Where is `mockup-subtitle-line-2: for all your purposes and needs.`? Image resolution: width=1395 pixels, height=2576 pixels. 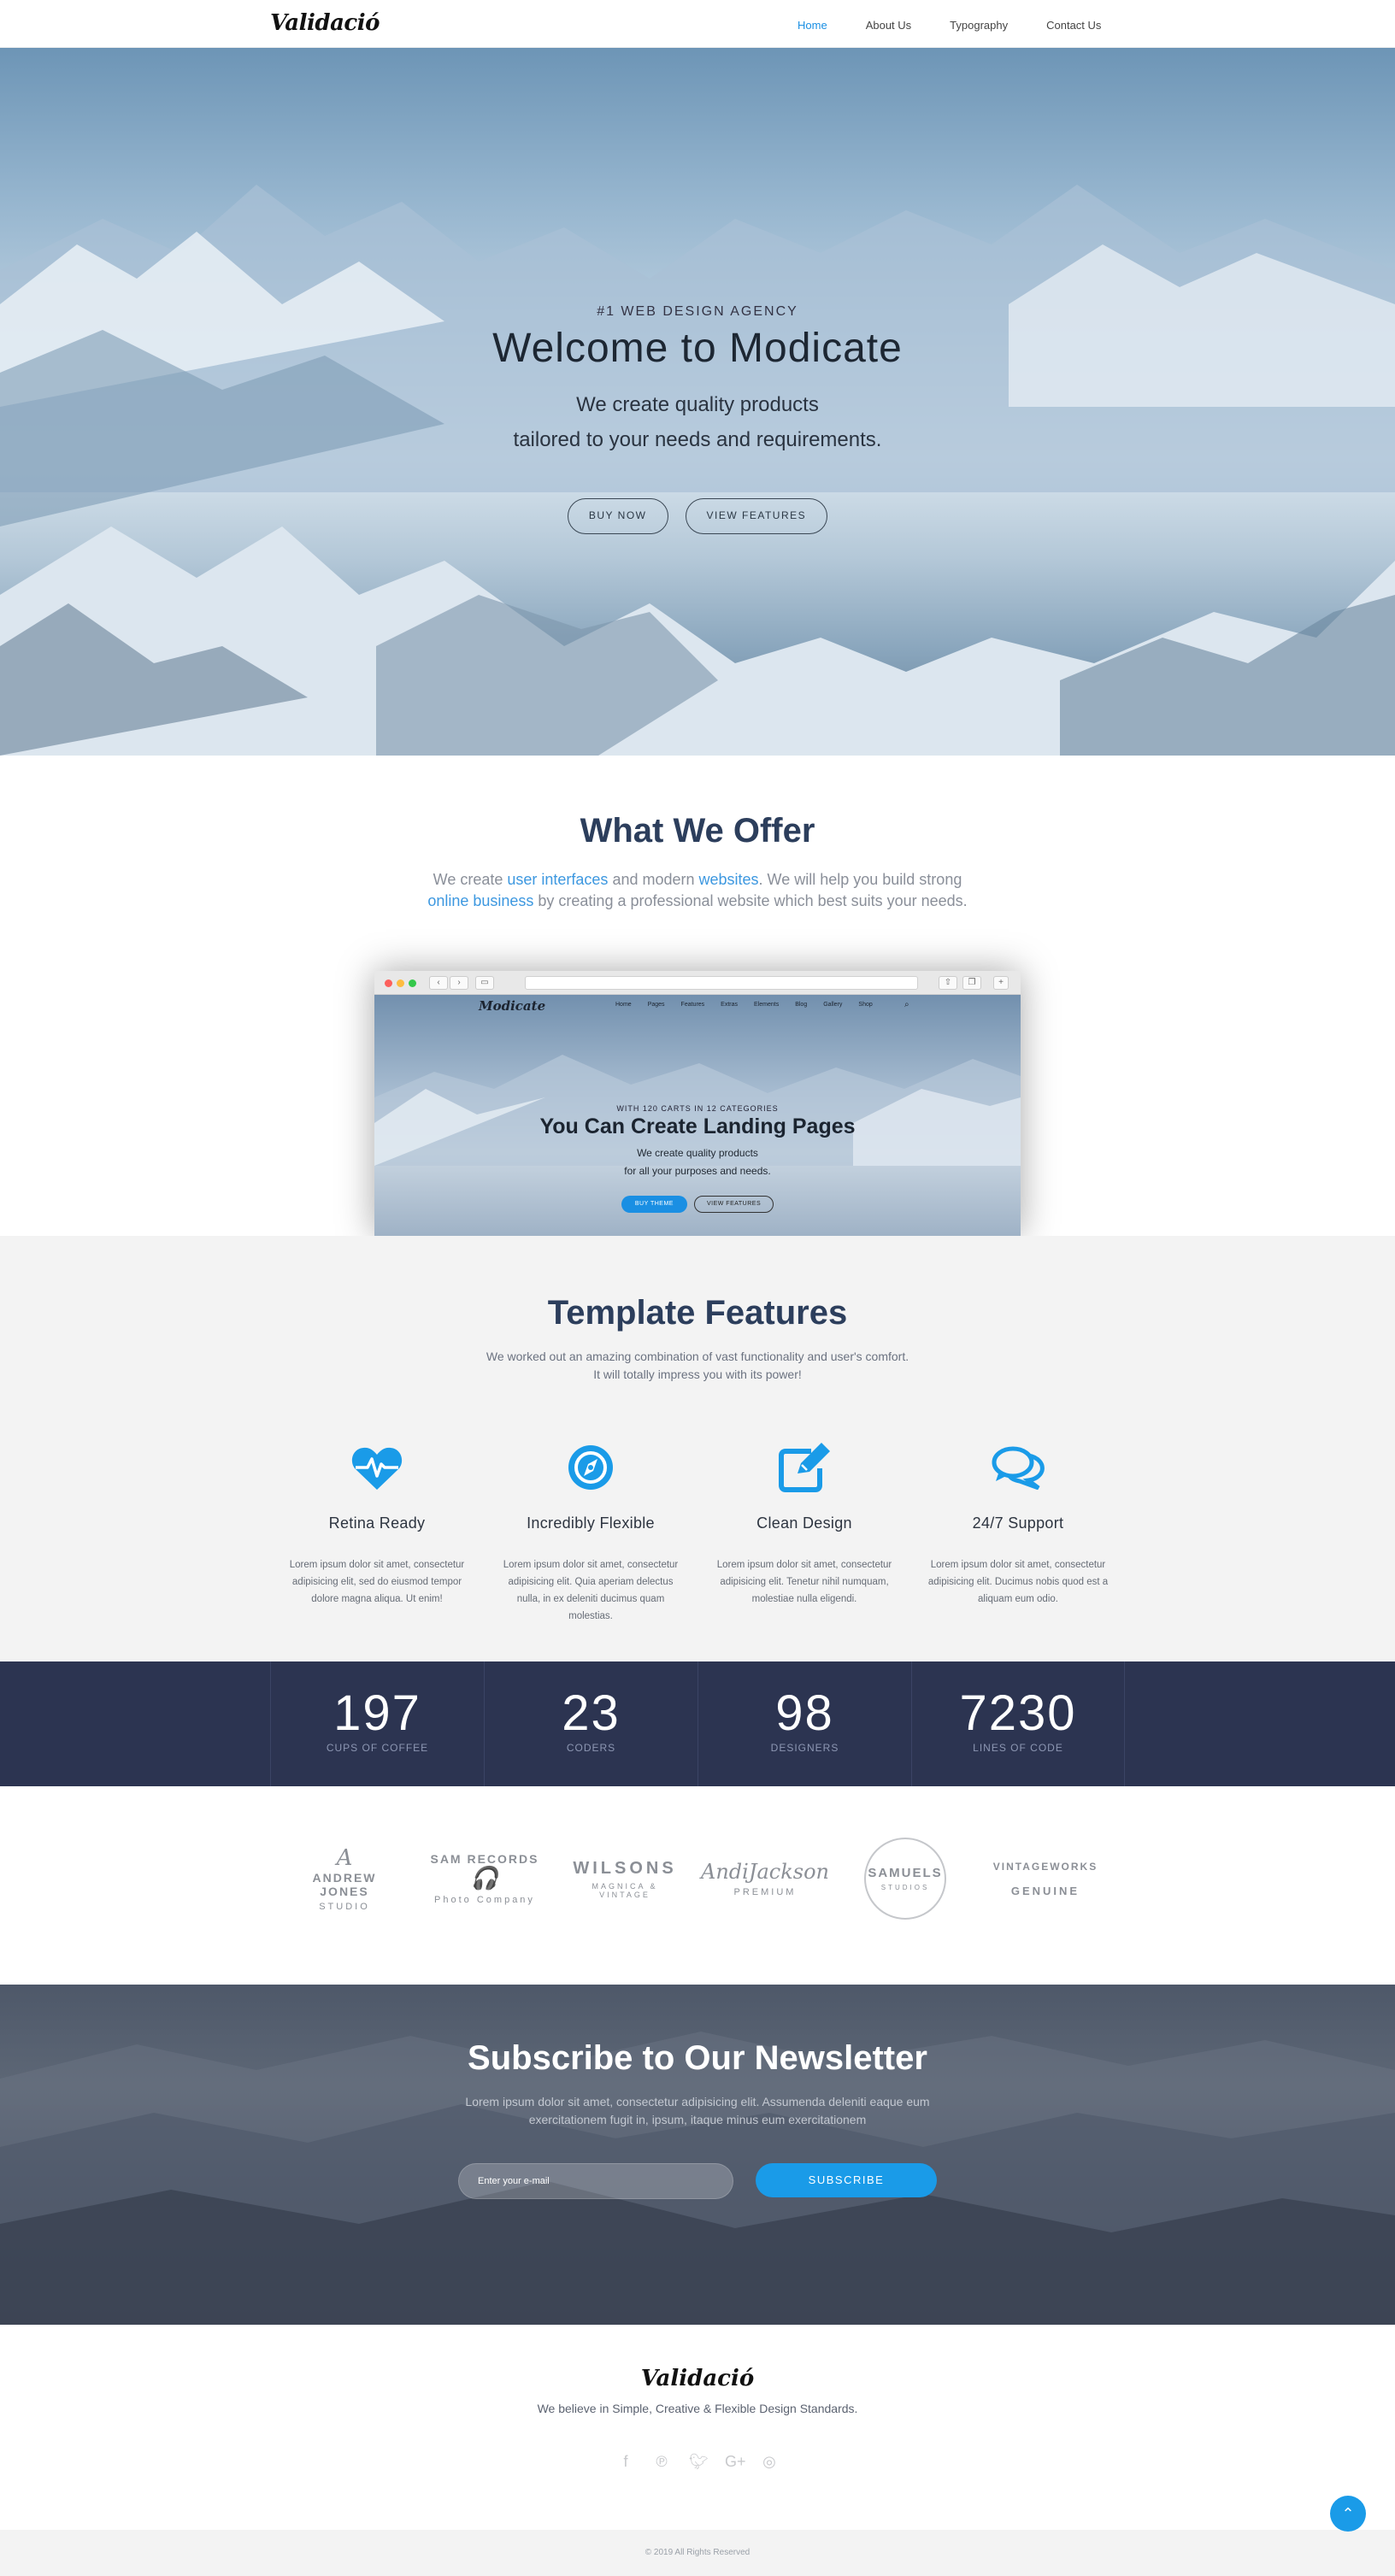
mockup-subtitle-line-2: for all your purposes and needs. is located at coordinates (697, 1171).